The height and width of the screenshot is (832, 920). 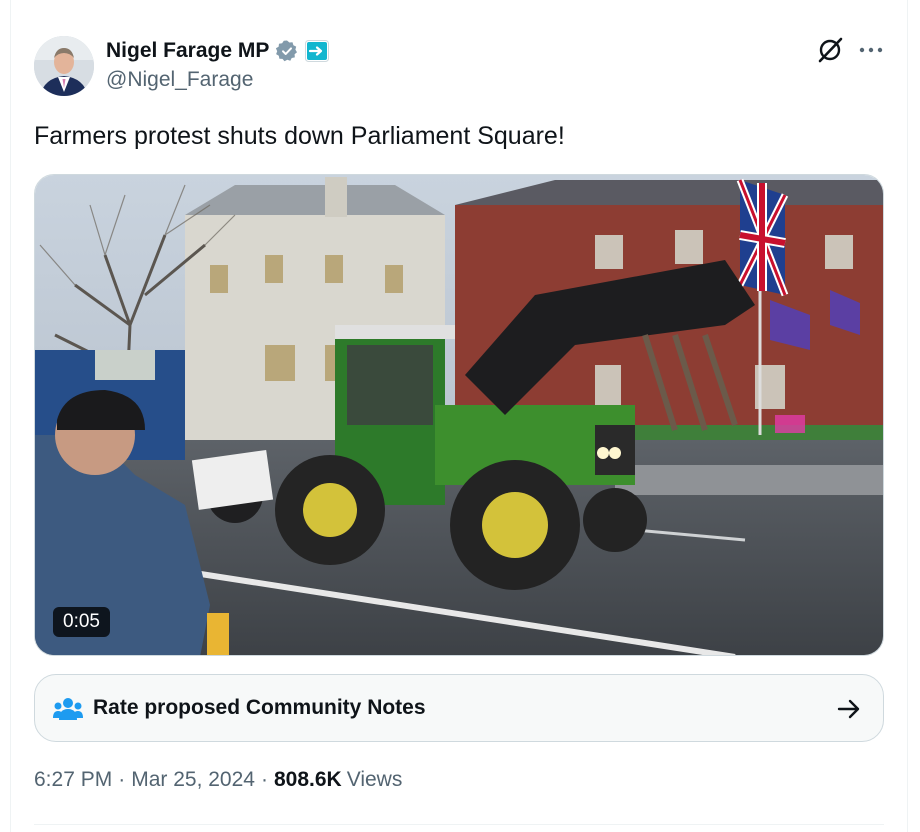 I want to click on video-timecode: 0:05, so click(x=81, y=622).